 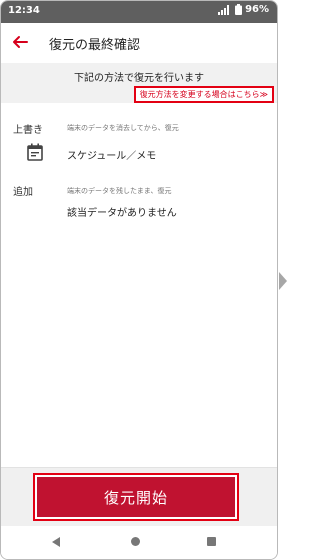 What do you see at coordinates (257, 9) in the screenshot?
I see `battery-level: 96%` at bounding box center [257, 9].